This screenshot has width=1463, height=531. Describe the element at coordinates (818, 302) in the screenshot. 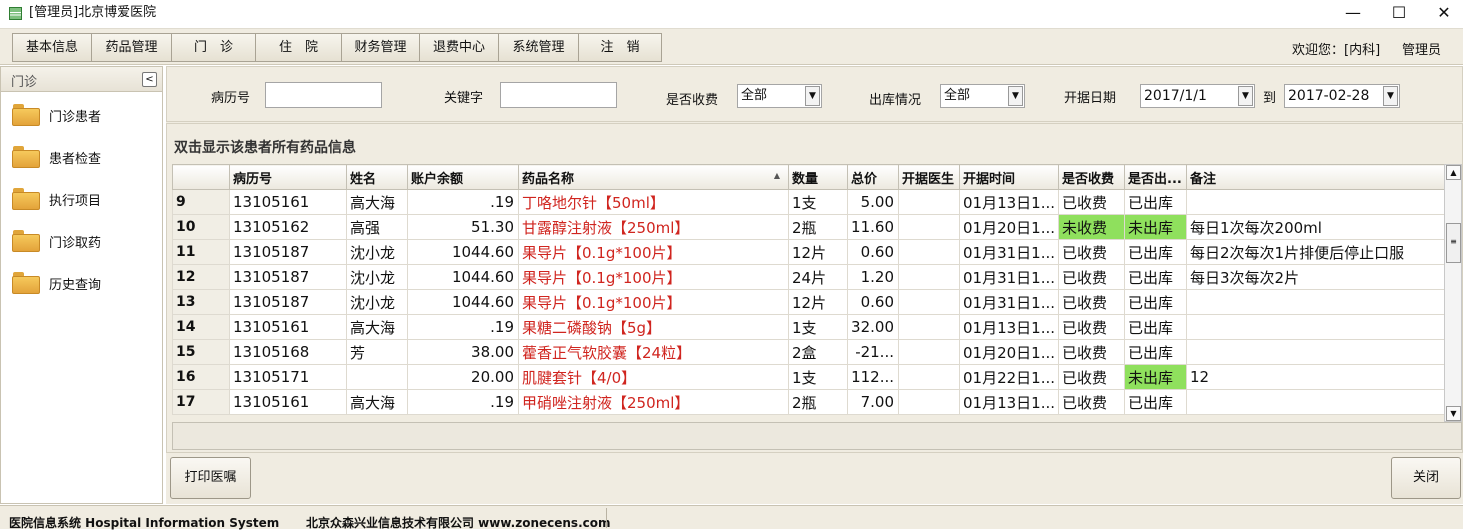

I see `cell-quantity: 12片` at that location.